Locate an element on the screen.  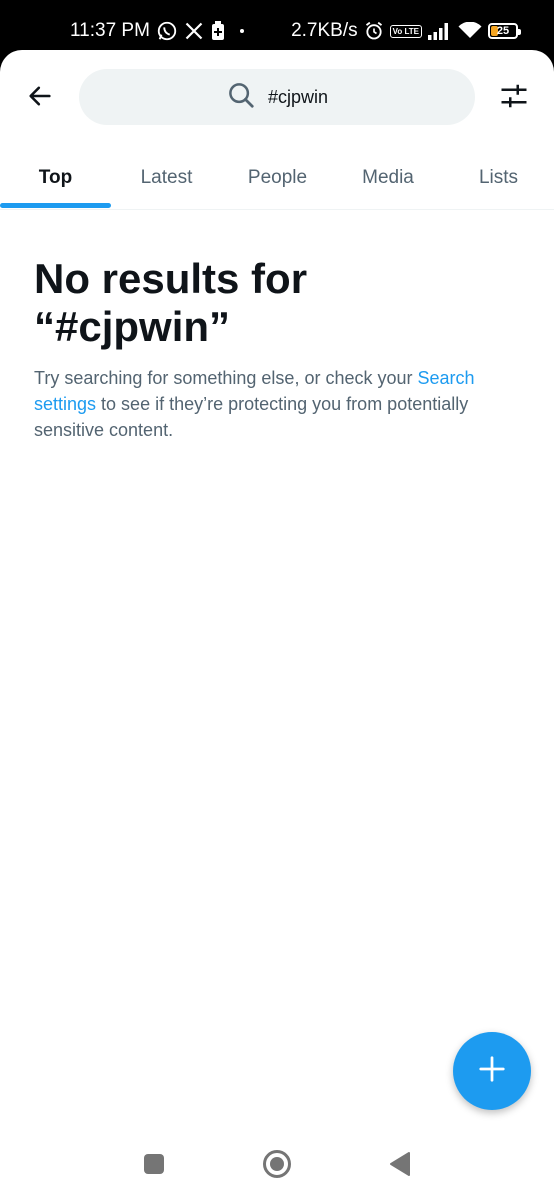
system-nav-bar is located at coordinates (277, 1165).